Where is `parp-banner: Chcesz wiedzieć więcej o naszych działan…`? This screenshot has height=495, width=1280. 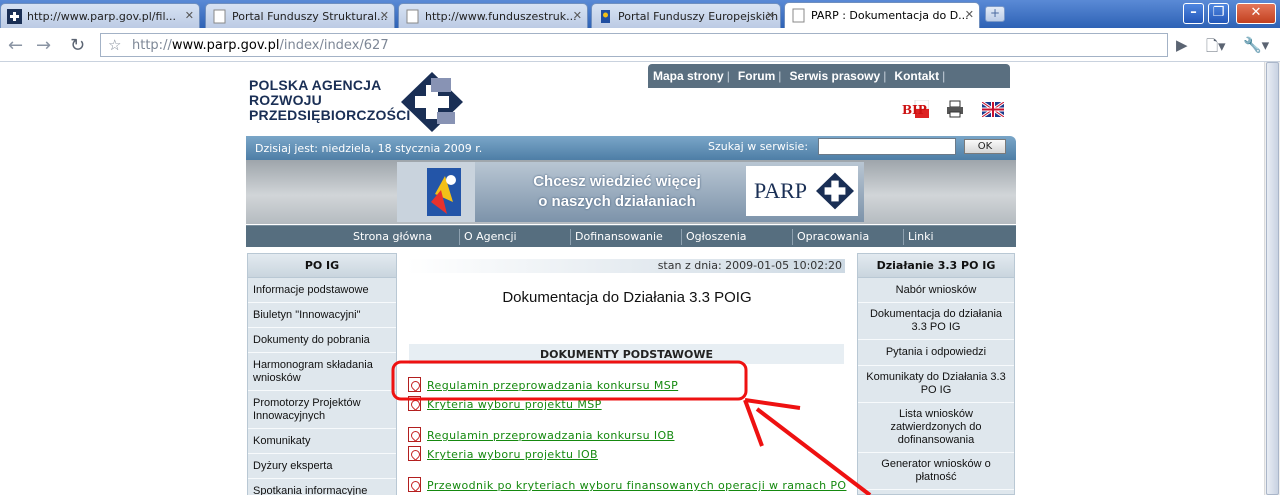 parp-banner: Chcesz wiedzieć więcej o naszych działan… is located at coordinates (630, 192).